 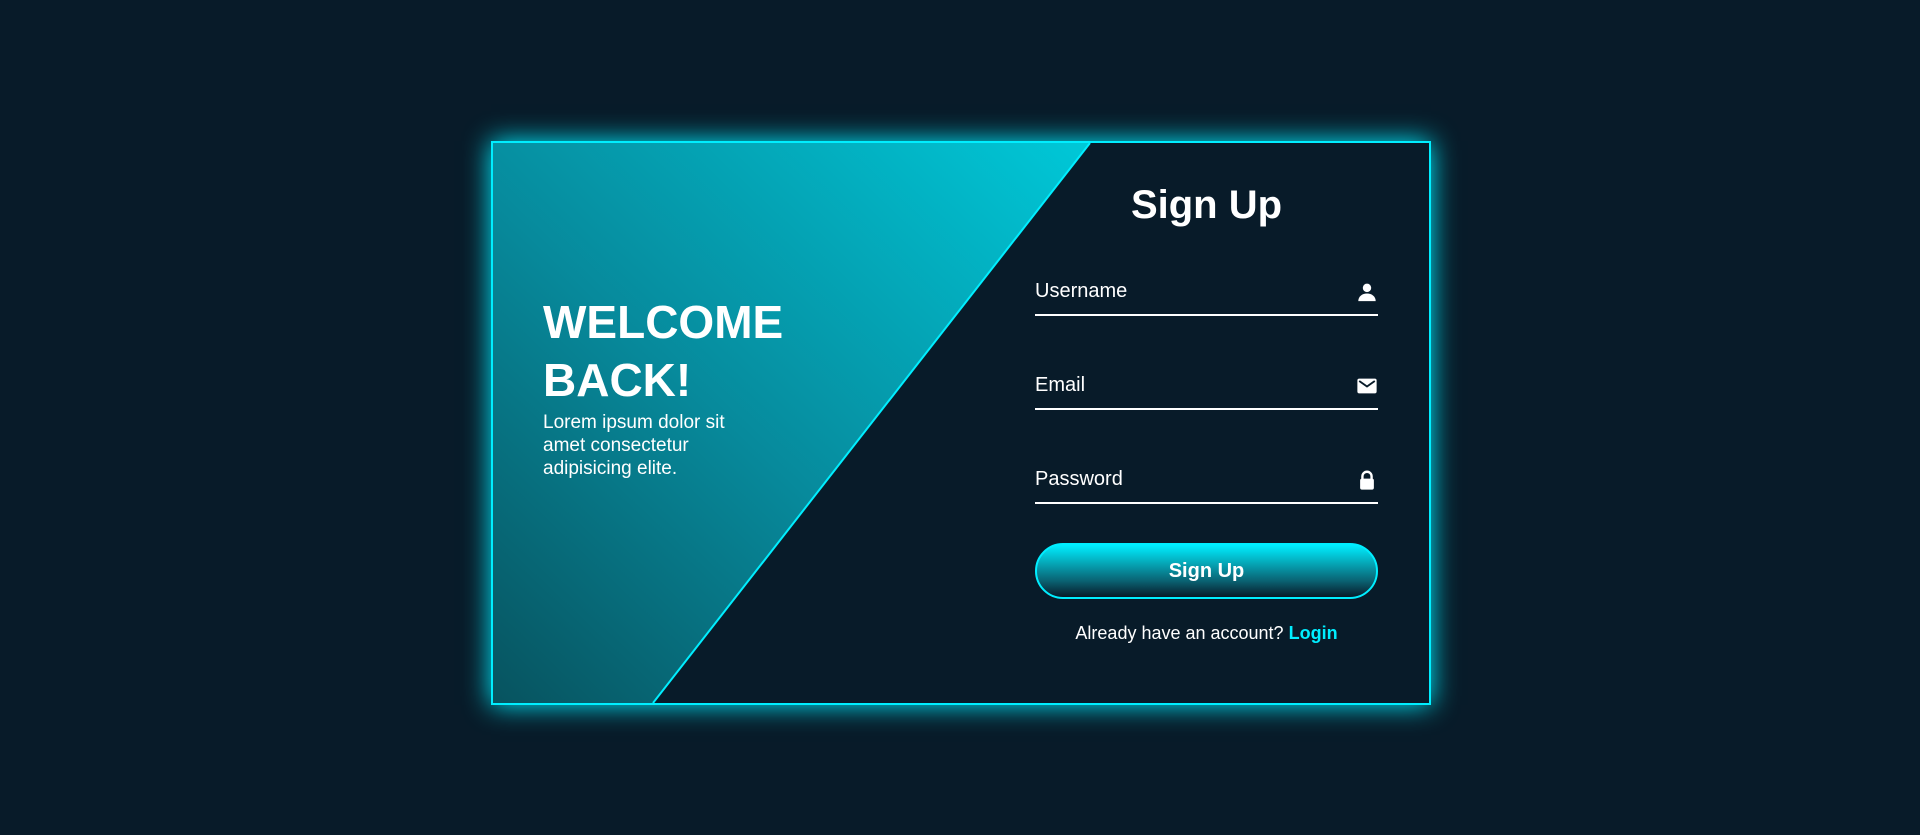 I want to click on login-link: Login, so click(x=1313, y=633).